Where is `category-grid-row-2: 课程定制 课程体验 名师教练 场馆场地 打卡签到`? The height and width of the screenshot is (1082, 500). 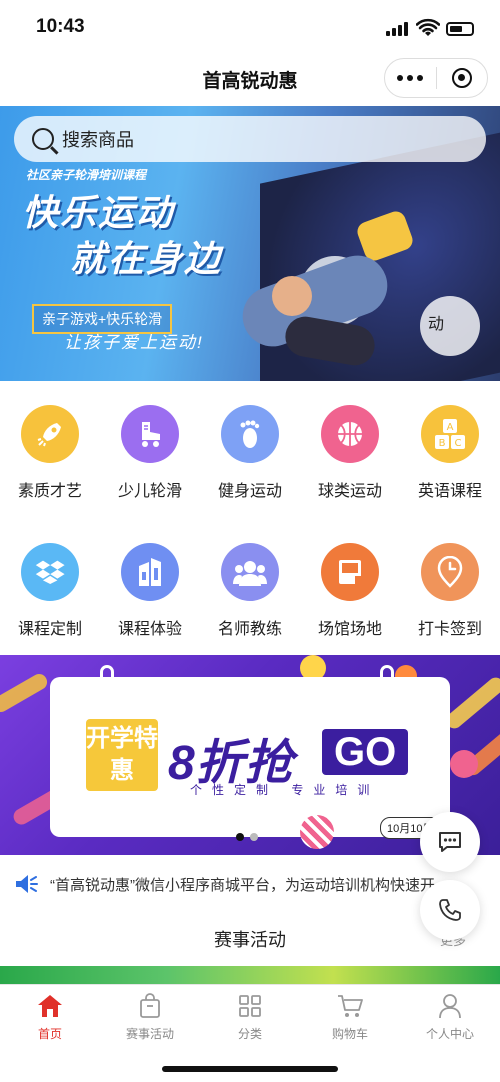
category-grid-row-2: 课程定制 课程体验 名师教练 场馆场地 打卡签到 is located at coordinates (250, 591).